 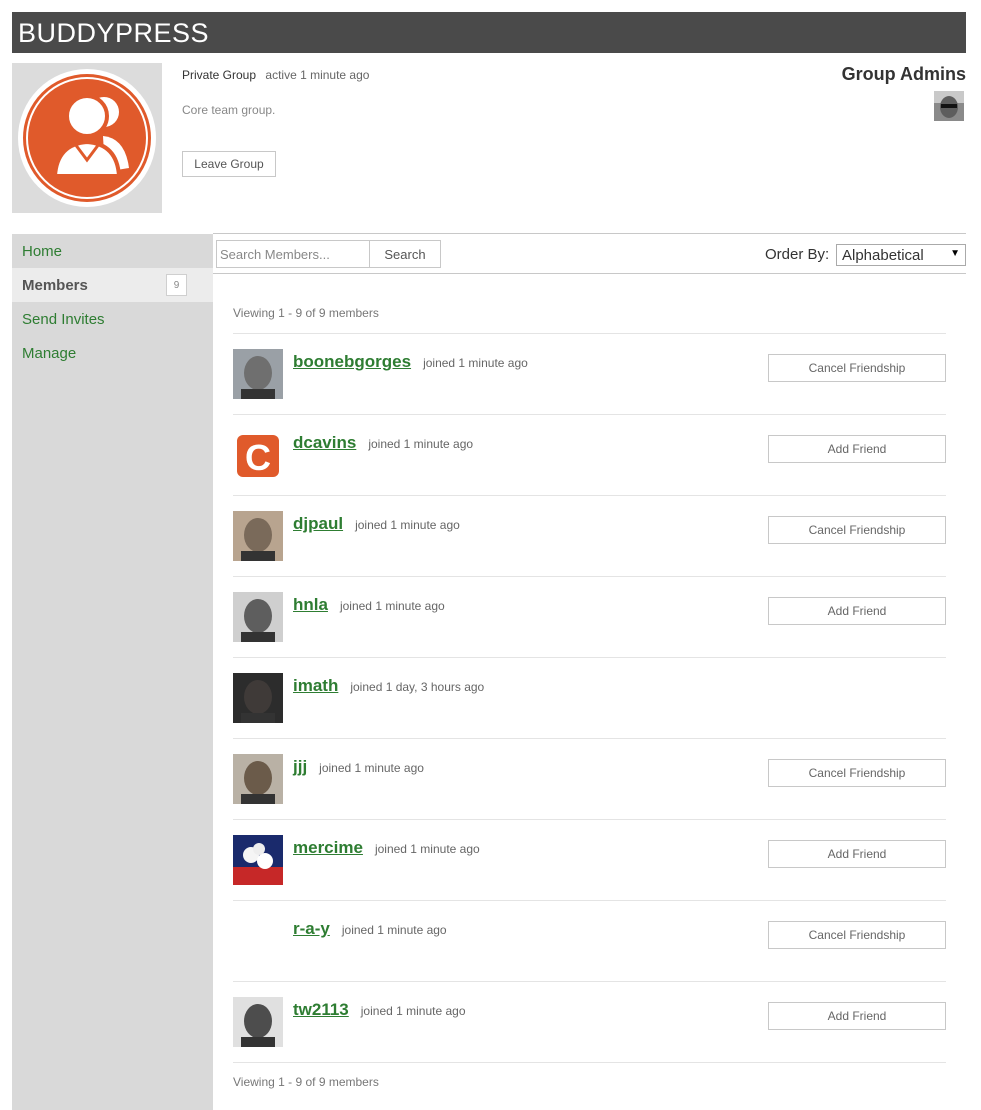 I want to click on pagination-count-bottom: Viewing 1 - 9 of 9 members, so click(x=306, y=1082).